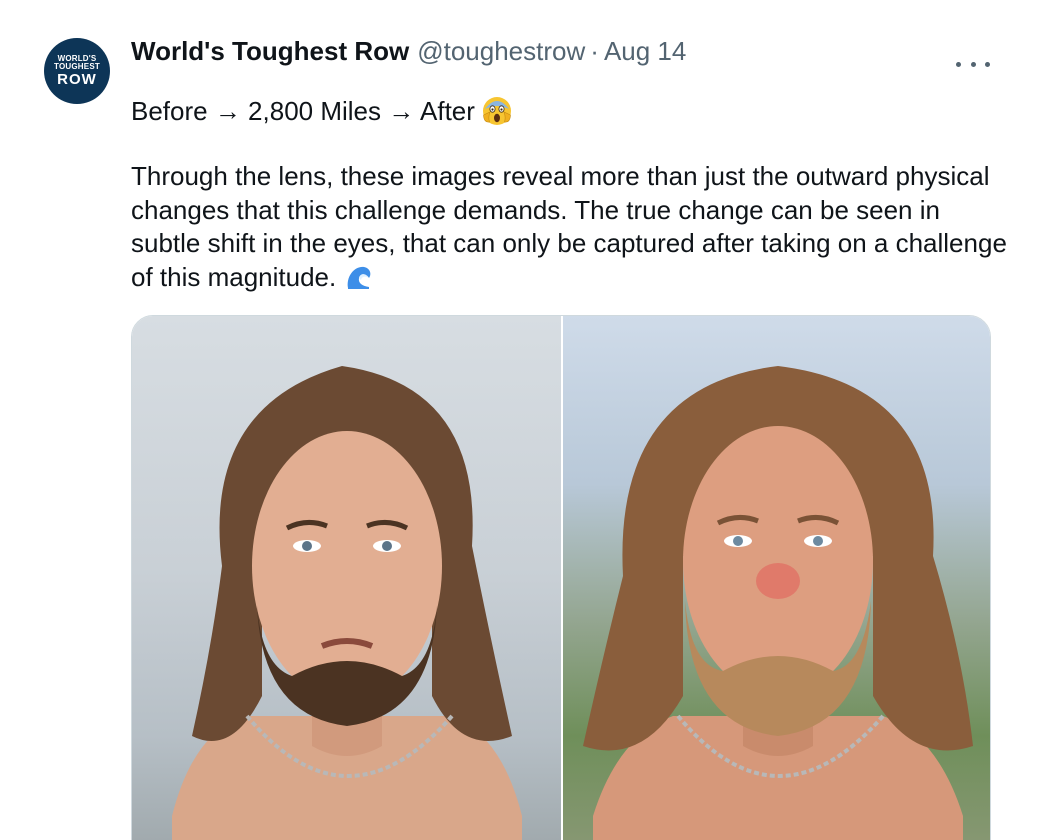 This screenshot has height=840, width=1047. I want to click on tweet-headline: Before → 2,800 Miles → After, so click(322, 111).